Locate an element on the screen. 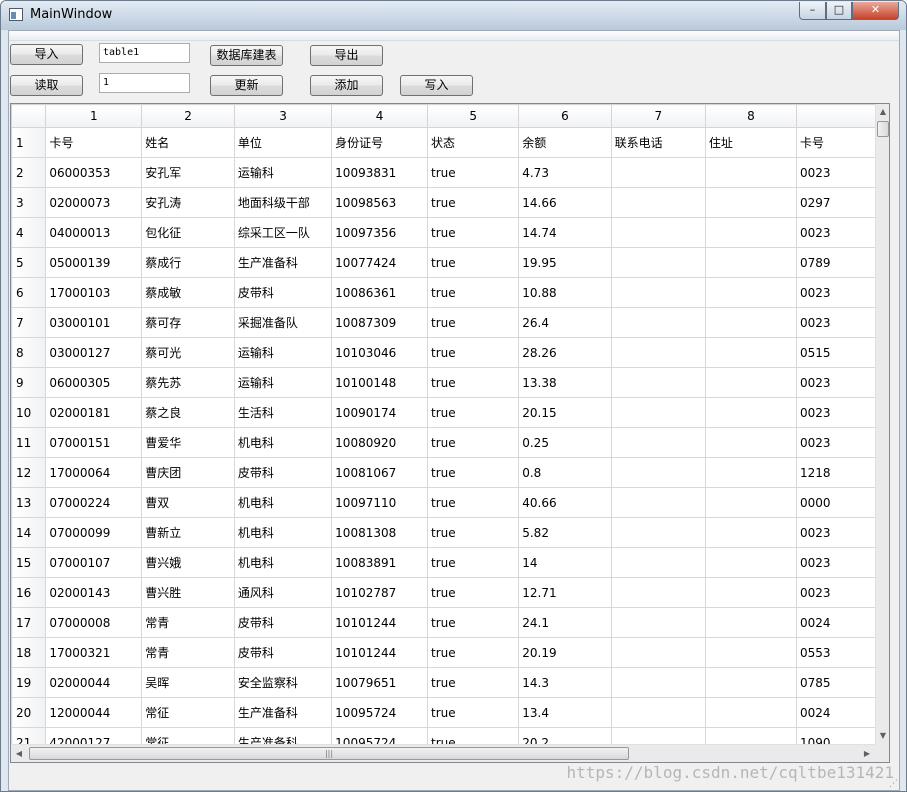  table-cell: 13.38 is located at coordinates (565, 382).